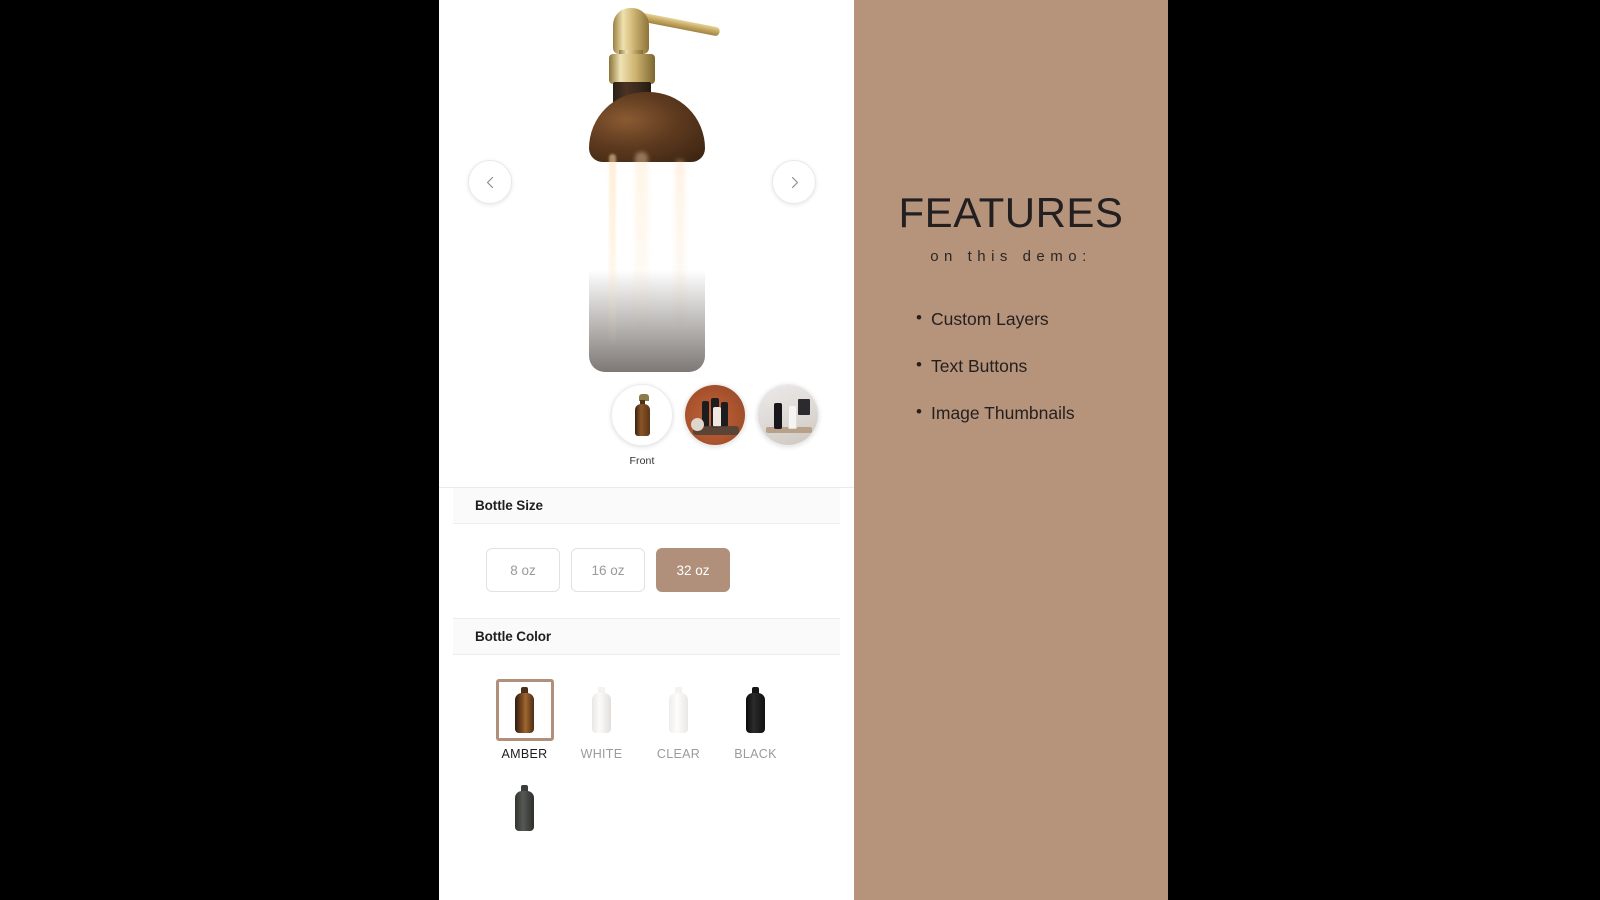 This screenshot has width=1600, height=900. I want to click on color-label-clear: CLEAR, so click(678, 754).